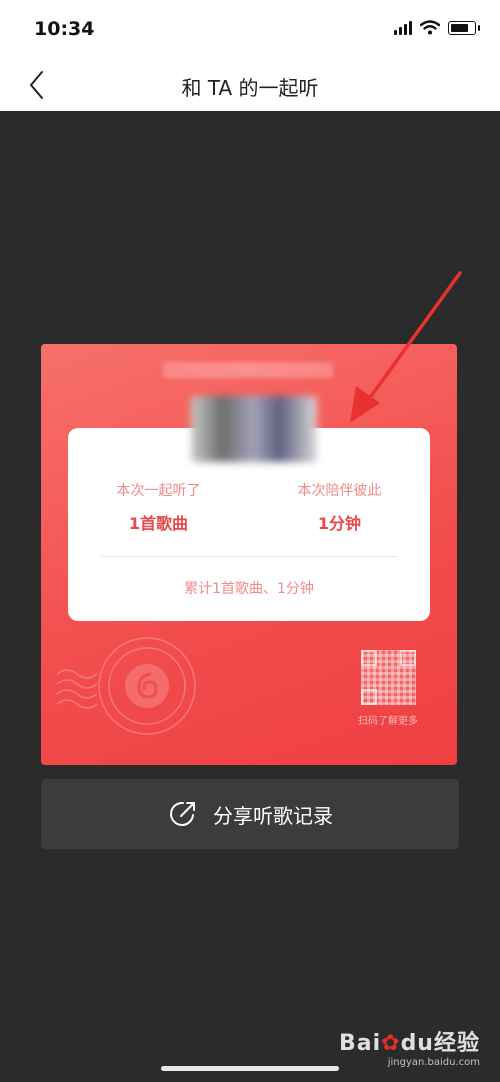  I want to click on qr-code, so click(388, 677).